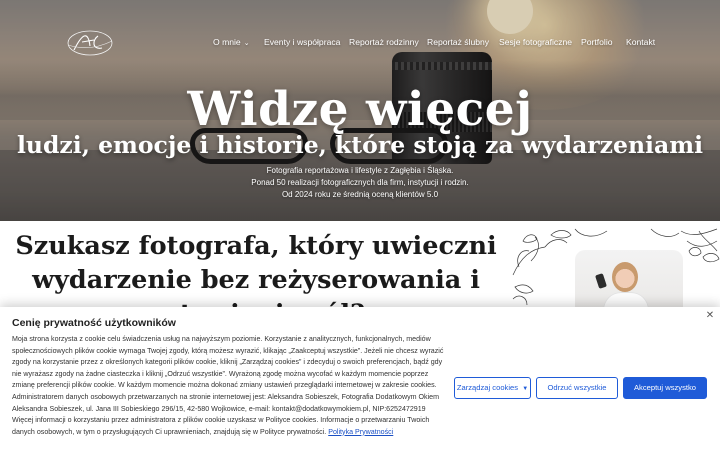 The height and width of the screenshot is (450, 720). I want to click on chevron-down-icon: ⌄, so click(246, 43).